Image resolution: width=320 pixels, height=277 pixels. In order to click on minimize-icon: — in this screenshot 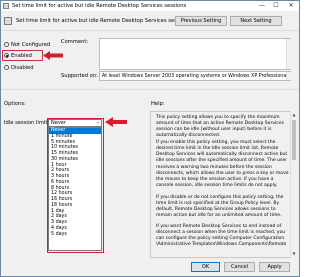, I will do `click(262, 6)`.